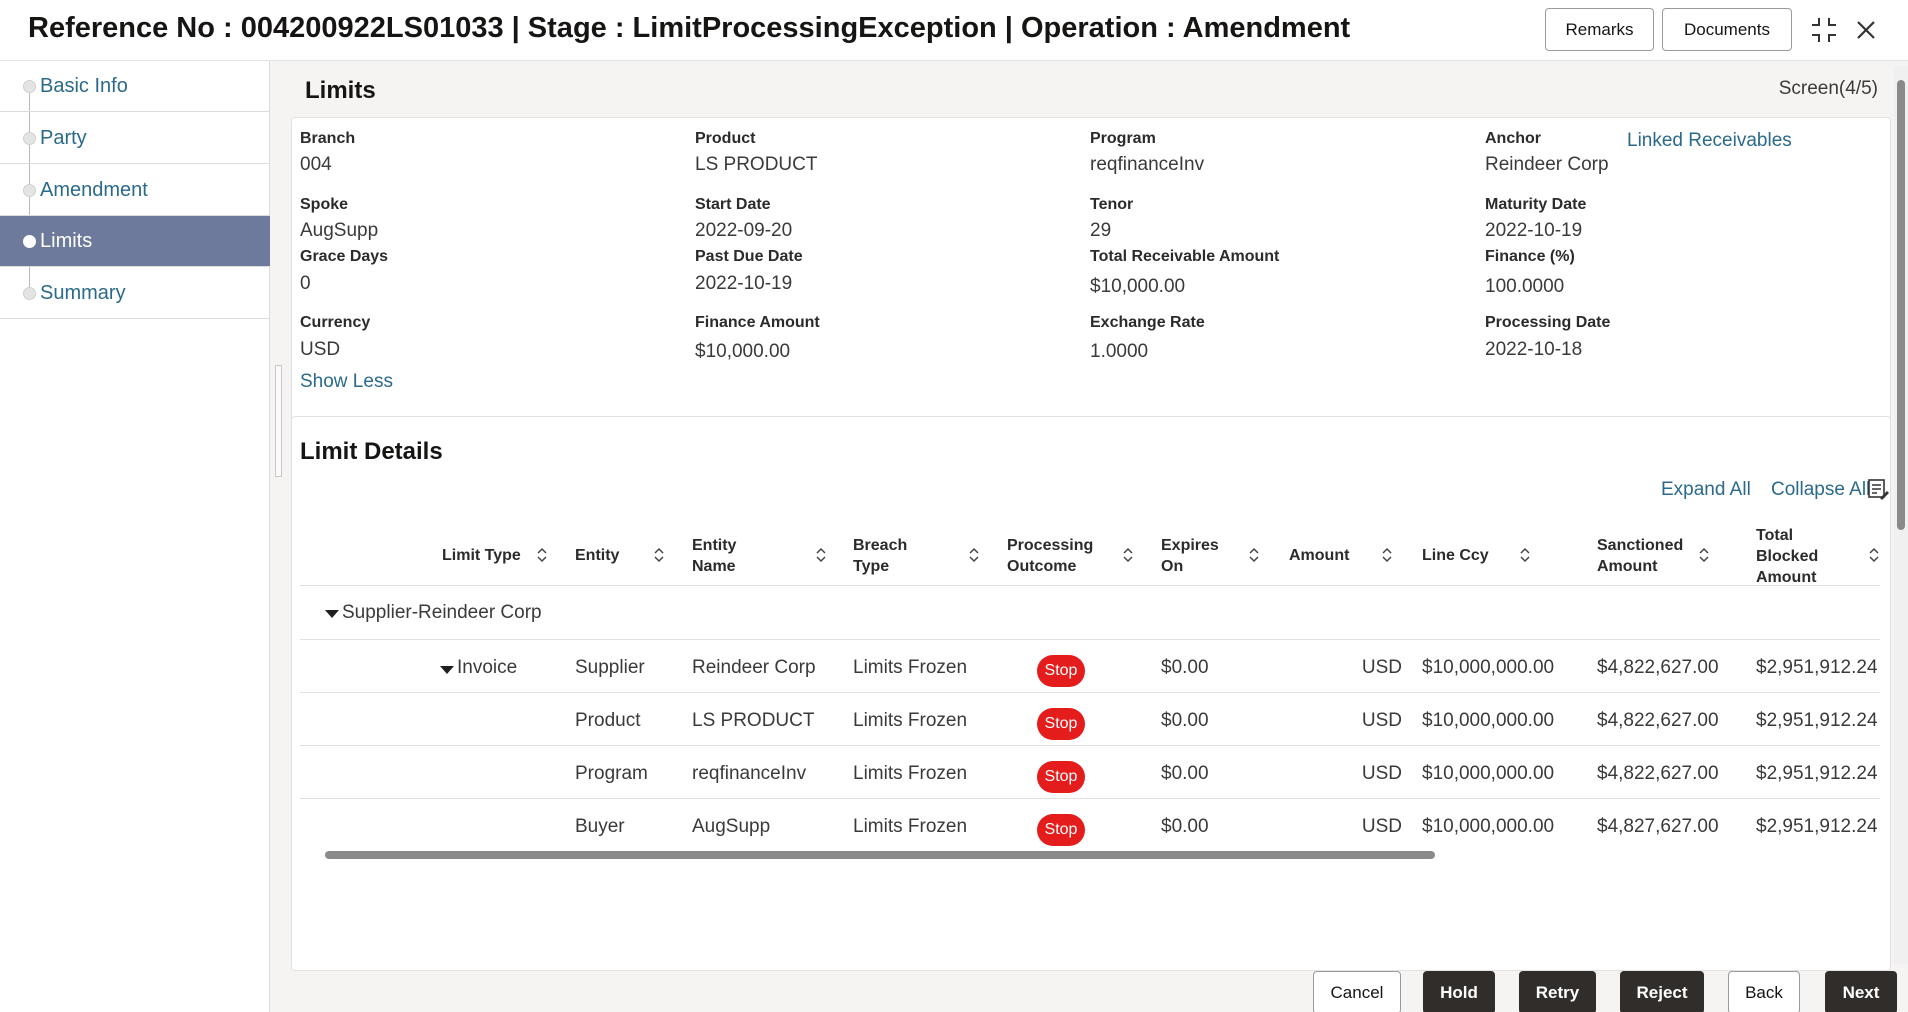  I want to click on sidebar-item-label: Basic Info, so click(84, 86).